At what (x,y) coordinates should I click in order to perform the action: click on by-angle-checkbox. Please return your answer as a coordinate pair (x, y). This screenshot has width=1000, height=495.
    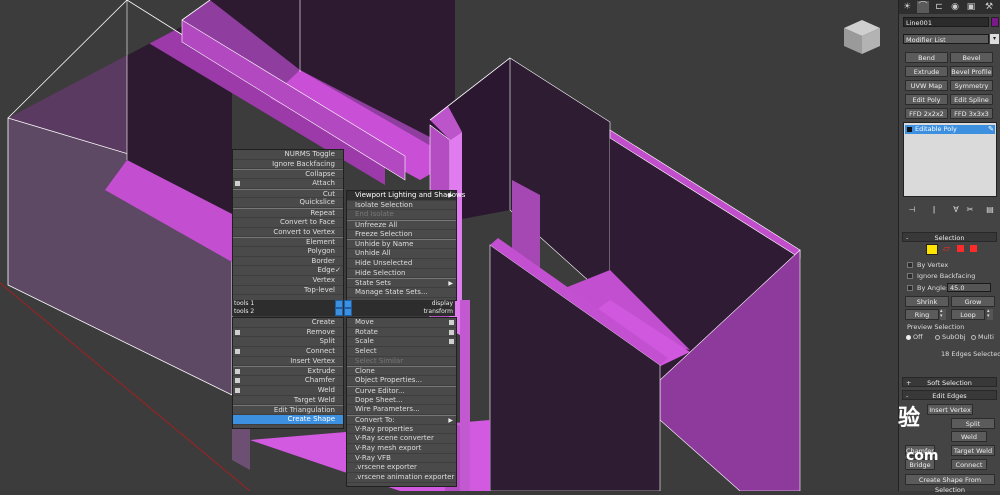
    Looking at the image, I should click on (910, 288).